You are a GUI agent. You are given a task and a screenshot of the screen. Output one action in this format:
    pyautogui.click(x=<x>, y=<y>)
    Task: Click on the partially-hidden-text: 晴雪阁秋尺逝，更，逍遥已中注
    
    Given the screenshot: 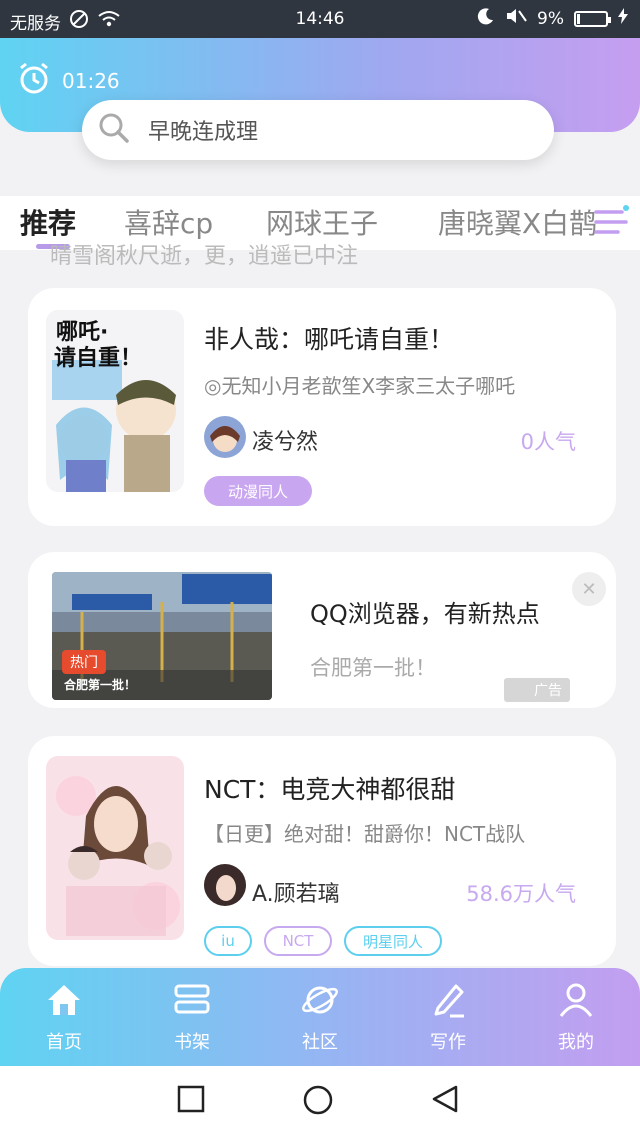 What is the action you would take?
    pyautogui.click(x=204, y=255)
    